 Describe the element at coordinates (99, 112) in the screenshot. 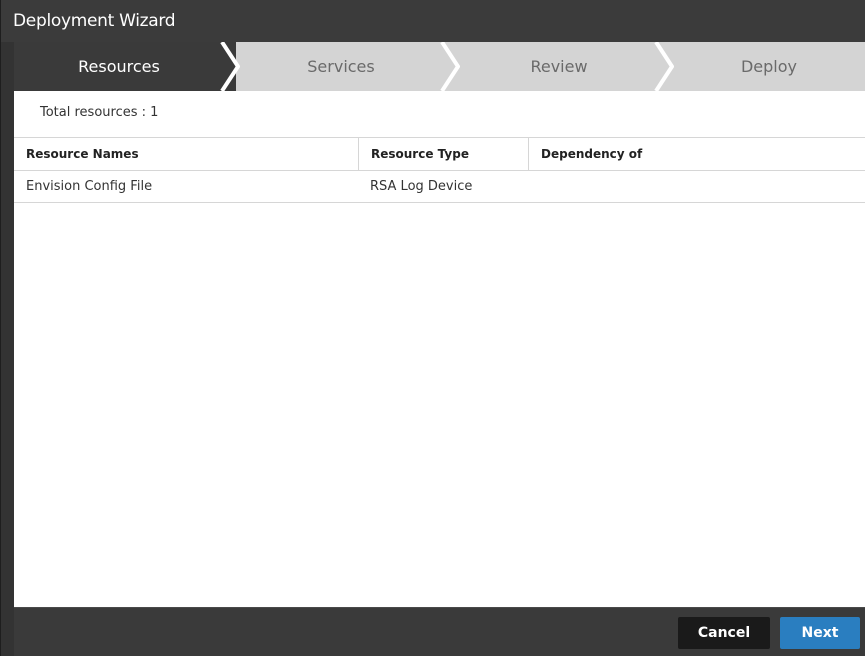

I see `total-resources-label: Total resources : 1` at that location.